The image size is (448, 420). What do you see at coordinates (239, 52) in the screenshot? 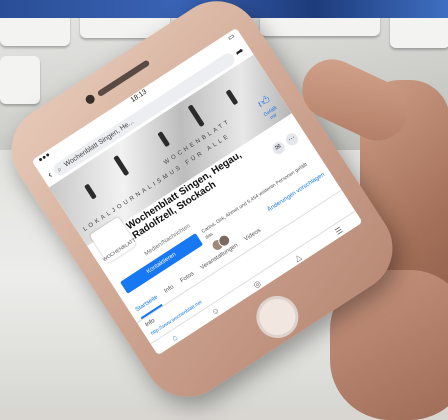
I see `share-icon: ➦` at bounding box center [239, 52].